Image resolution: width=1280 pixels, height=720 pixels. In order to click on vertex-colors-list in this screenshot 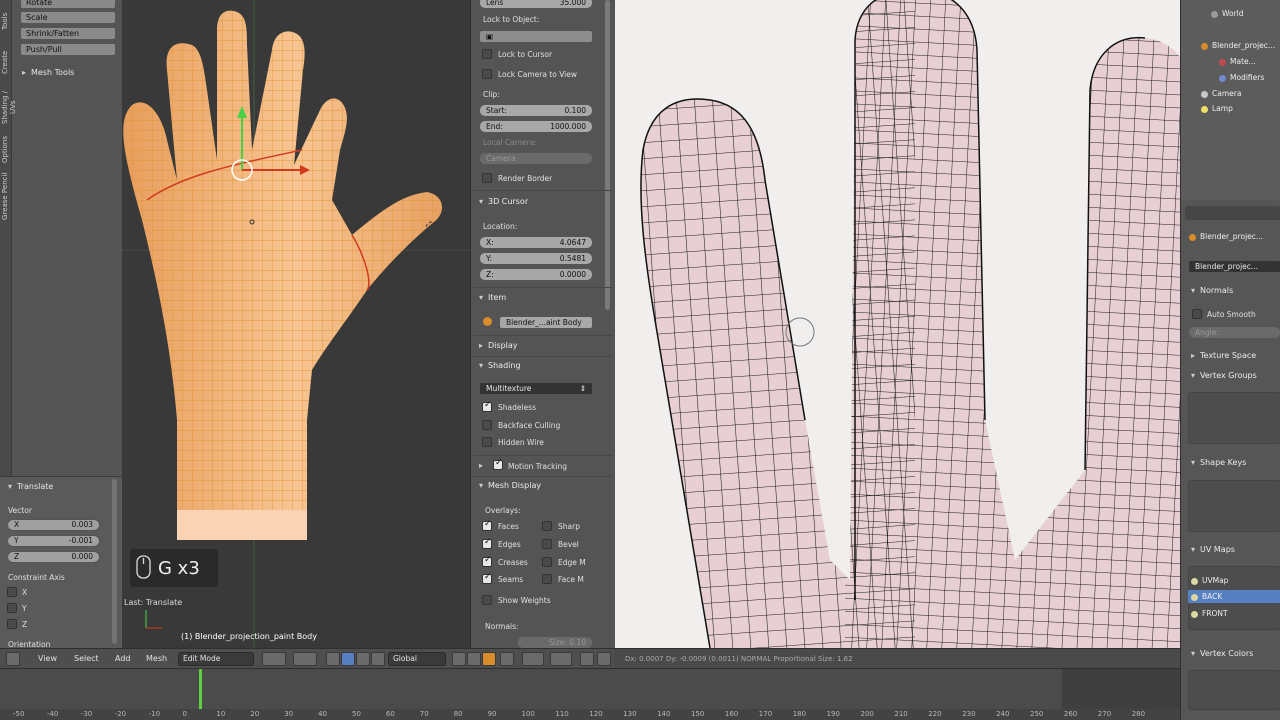, I will do `click(1234, 690)`.